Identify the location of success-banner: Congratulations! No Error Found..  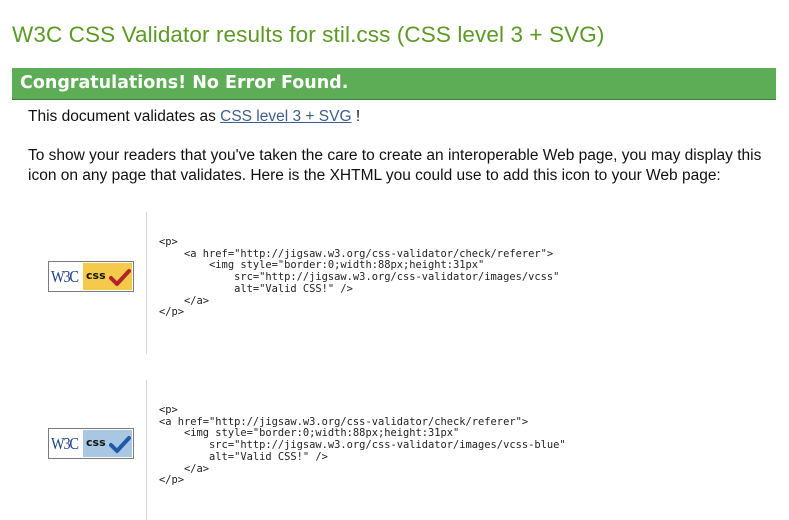
(394, 84).